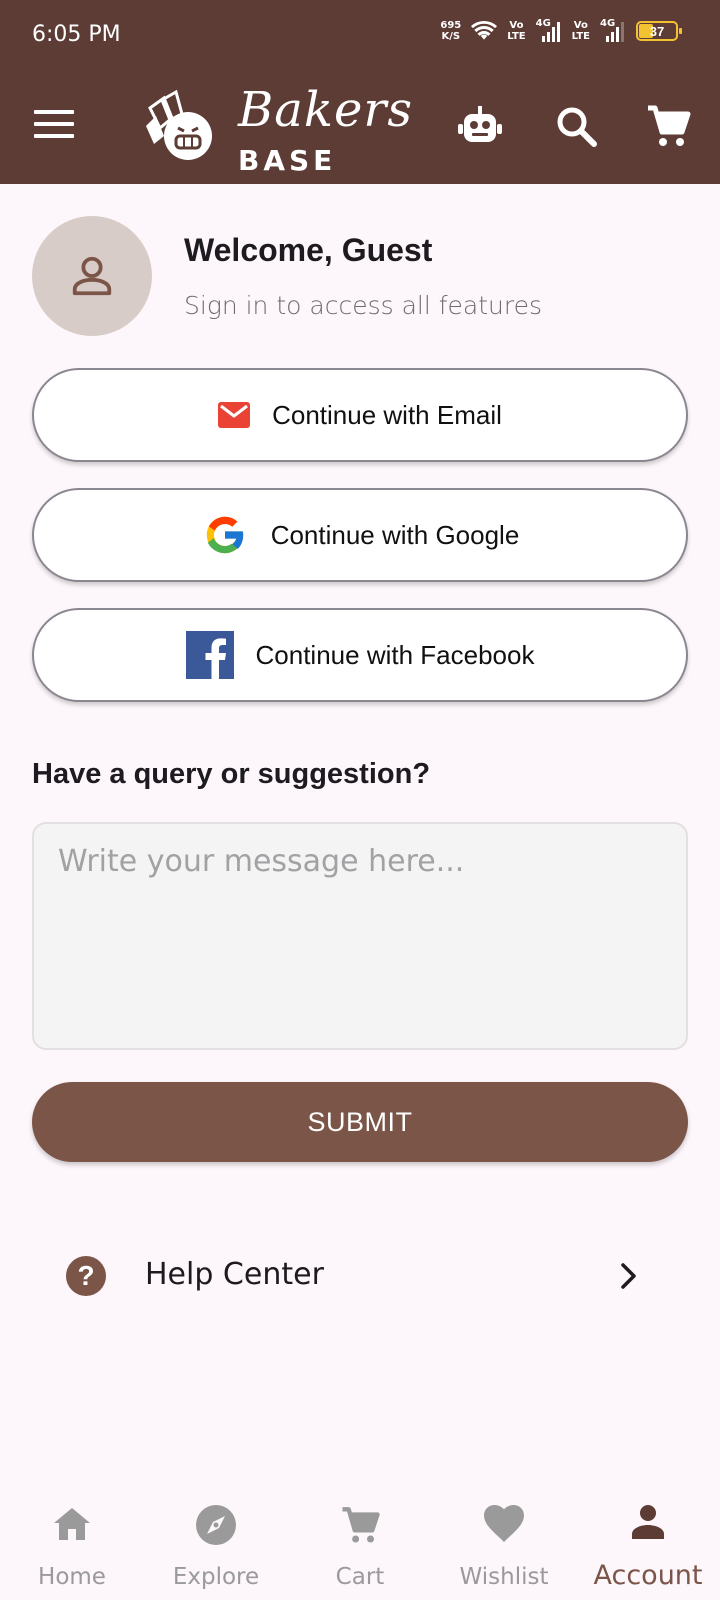 This screenshot has width=720, height=1600. Describe the element at coordinates (659, 31) in the screenshot. I see `battery-icon: 37` at that location.